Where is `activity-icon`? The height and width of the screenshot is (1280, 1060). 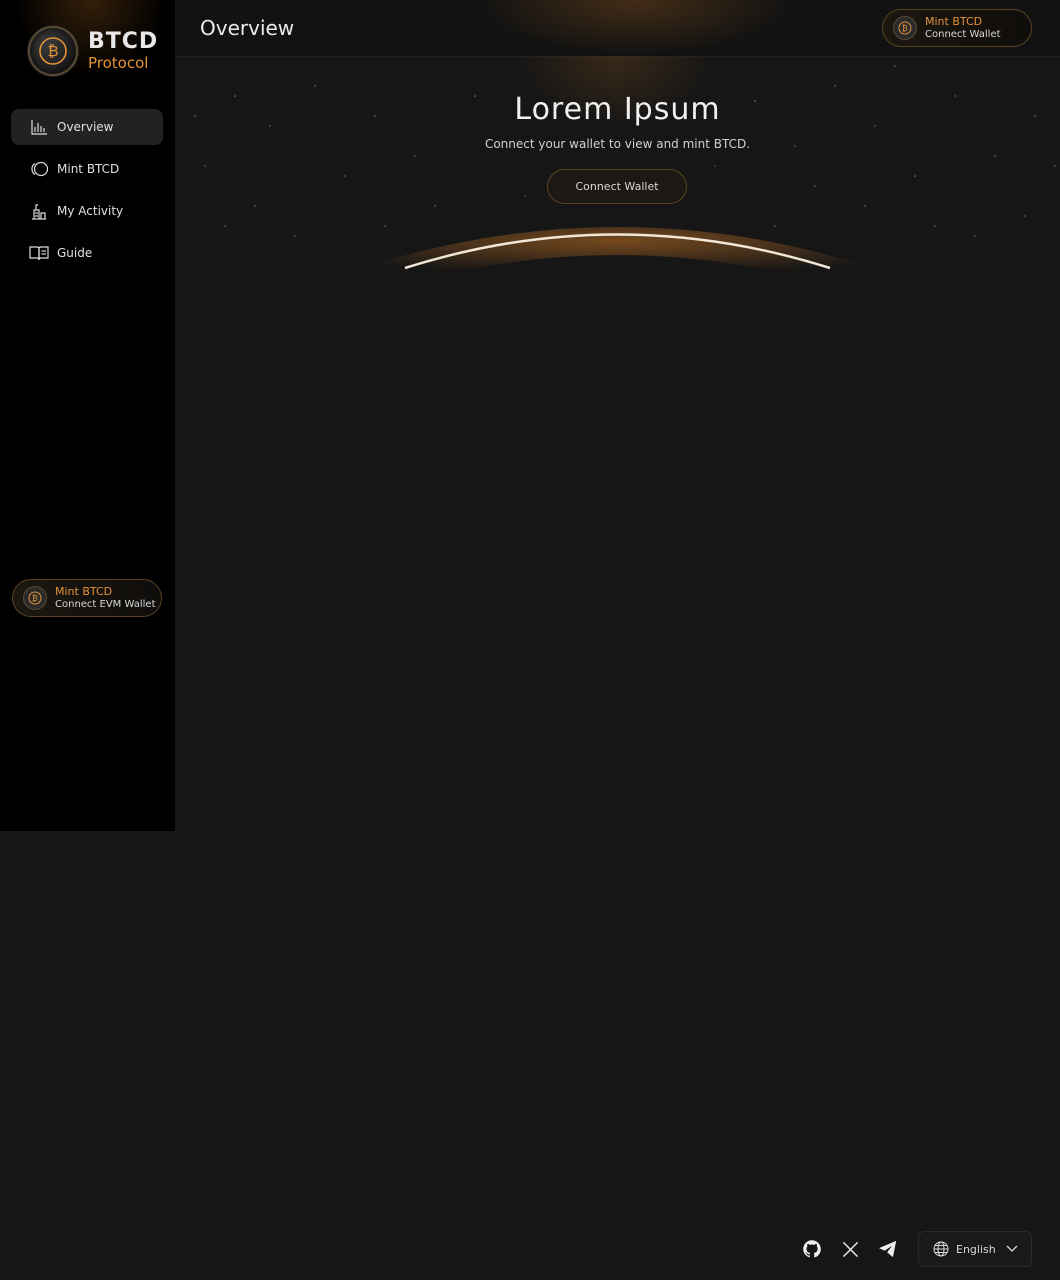
activity-icon is located at coordinates (39, 211).